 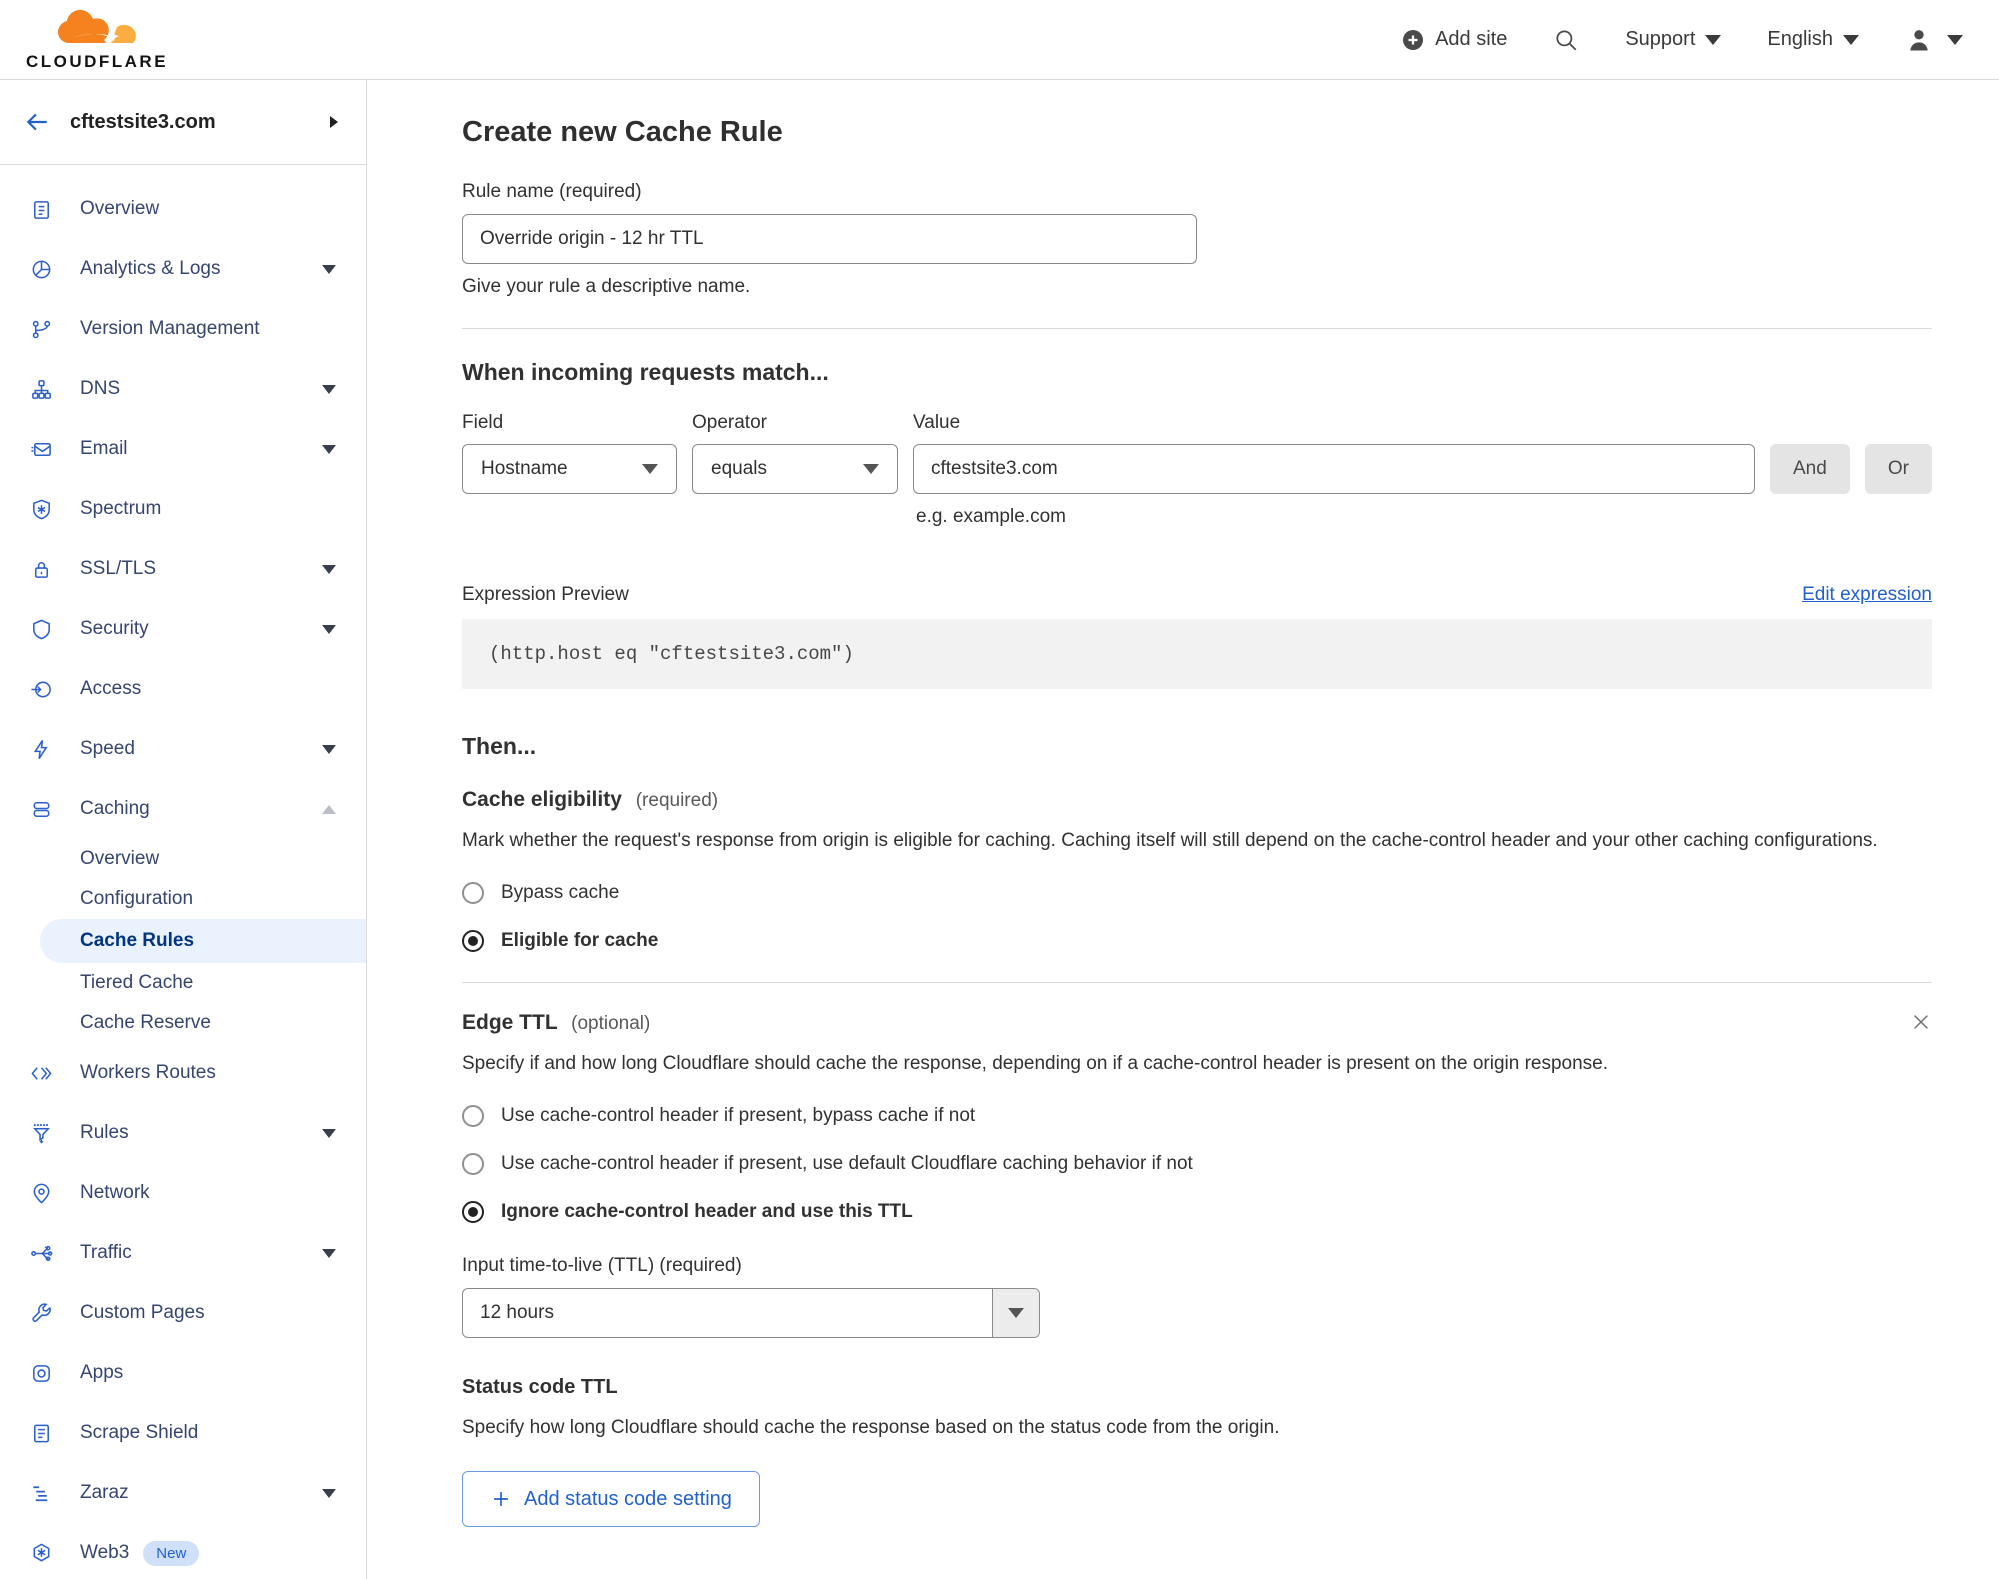 I want to click on sidebar-item-traffic: Traffic, so click(x=183, y=1253).